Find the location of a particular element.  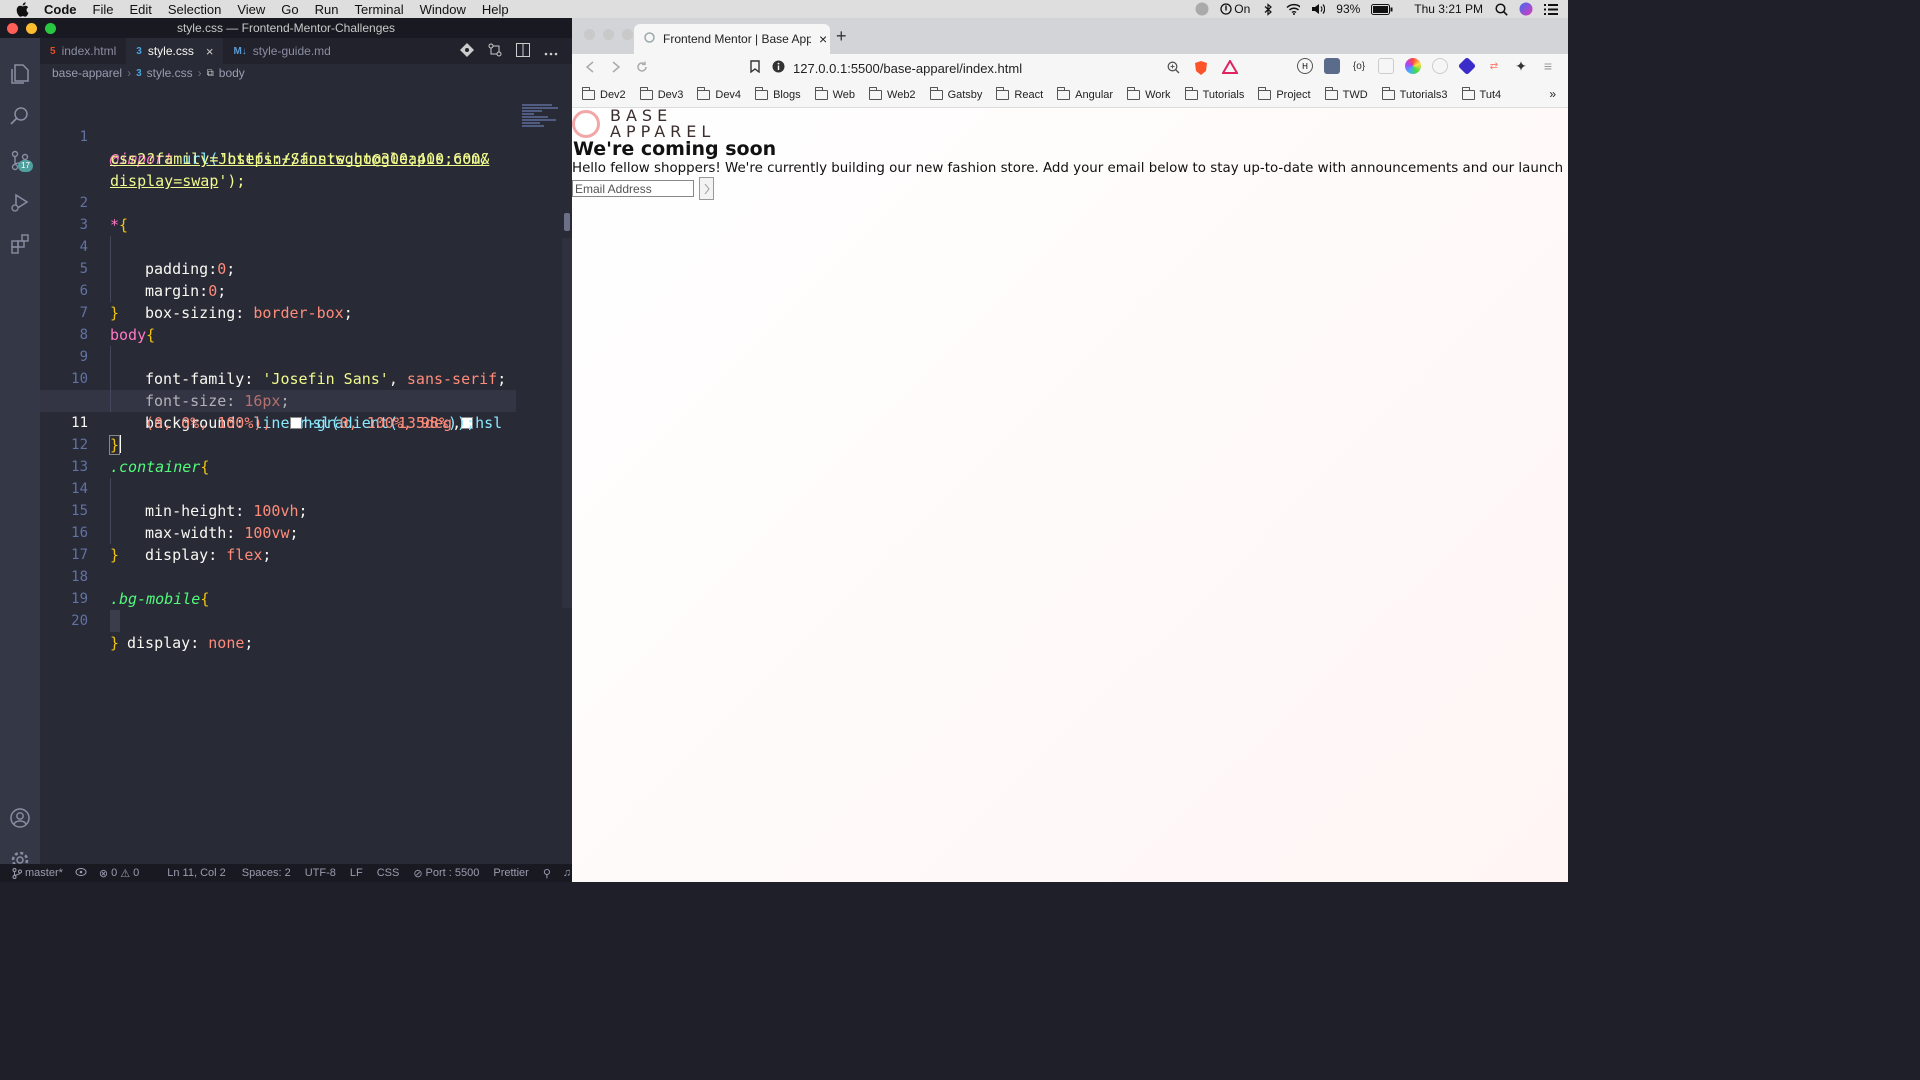

branch-indicator: master* is located at coordinates (37, 873).